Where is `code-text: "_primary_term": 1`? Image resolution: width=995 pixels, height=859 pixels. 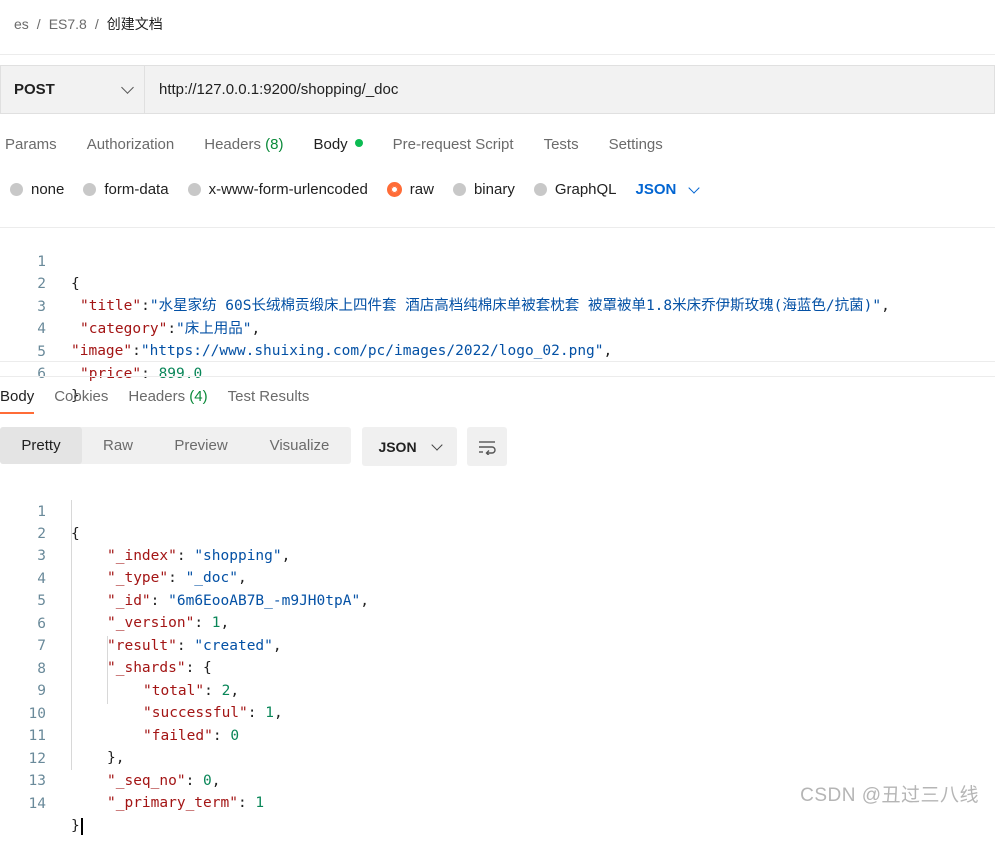 code-text: "_primary_term": 1 is located at coordinates (186, 803).